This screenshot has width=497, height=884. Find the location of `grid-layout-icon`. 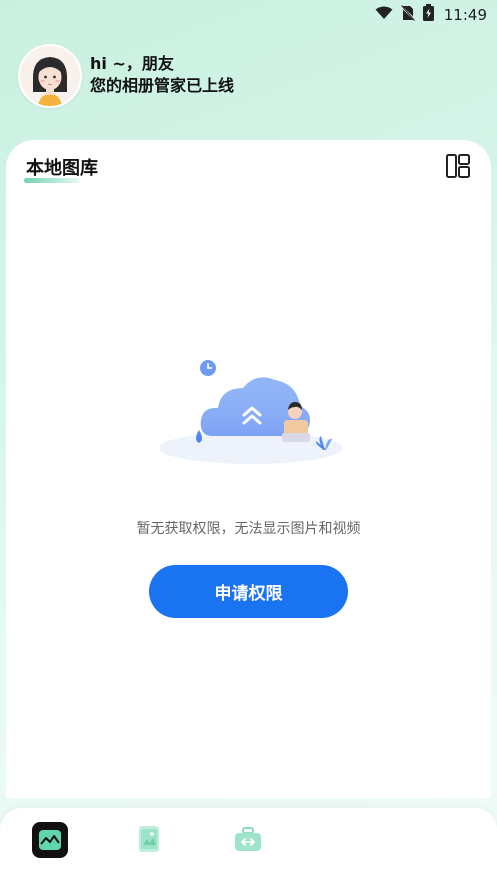

grid-layout-icon is located at coordinates (458, 166).